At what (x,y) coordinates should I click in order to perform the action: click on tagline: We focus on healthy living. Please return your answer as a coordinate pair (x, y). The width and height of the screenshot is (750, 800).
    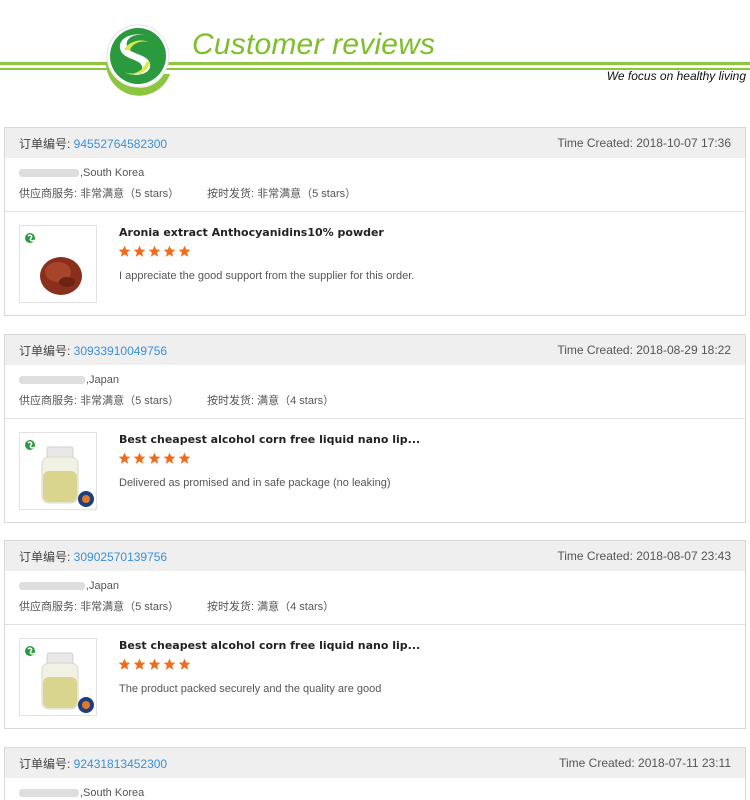
    Looking at the image, I should click on (676, 76).